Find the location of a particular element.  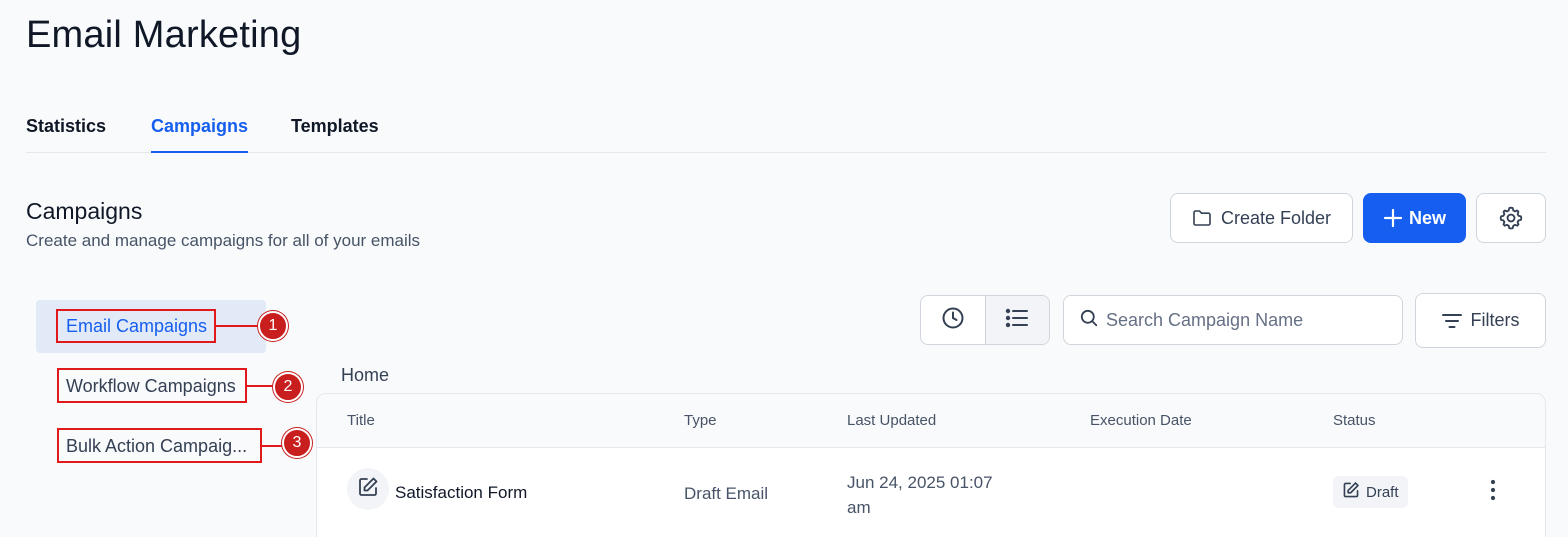

folder-icon is located at coordinates (1202, 218).